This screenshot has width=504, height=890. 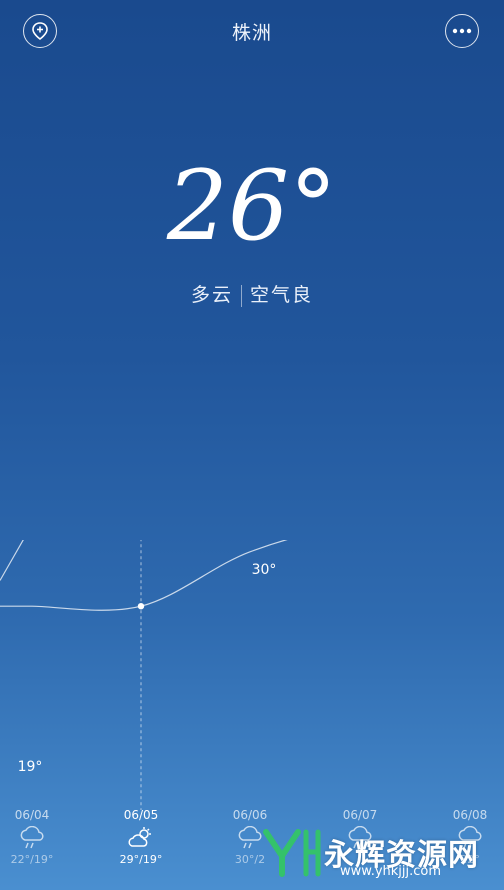 I want to click on forecast-date: 06/08, so click(x=470, y=815).